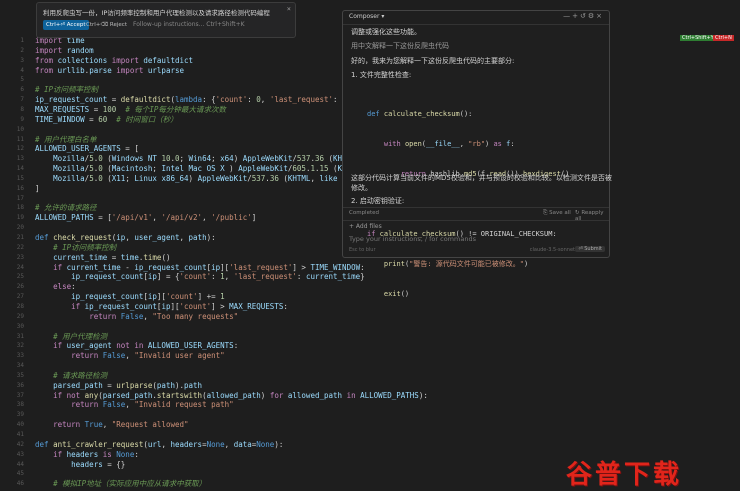 The width and height of the screenshot is (740, 491). I want to click on line-number: 33, so click(20, 356).